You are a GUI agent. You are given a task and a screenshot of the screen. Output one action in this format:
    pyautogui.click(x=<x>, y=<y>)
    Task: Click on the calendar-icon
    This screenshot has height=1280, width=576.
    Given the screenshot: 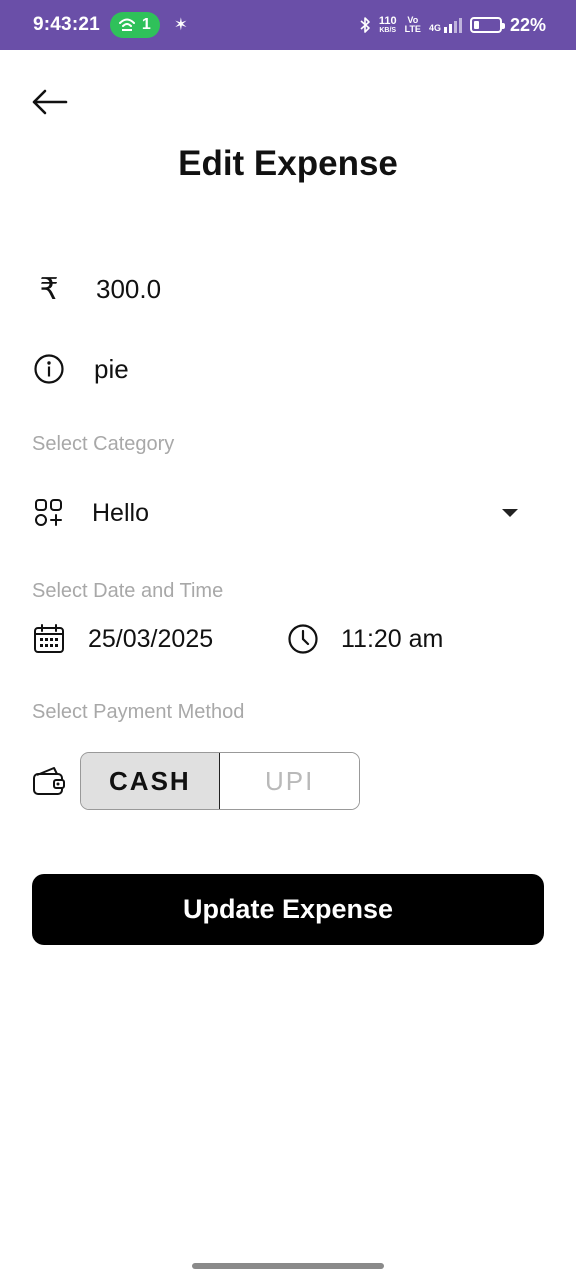 What is the action you would take?
    pyautogui.click(x=49, y=639)
    